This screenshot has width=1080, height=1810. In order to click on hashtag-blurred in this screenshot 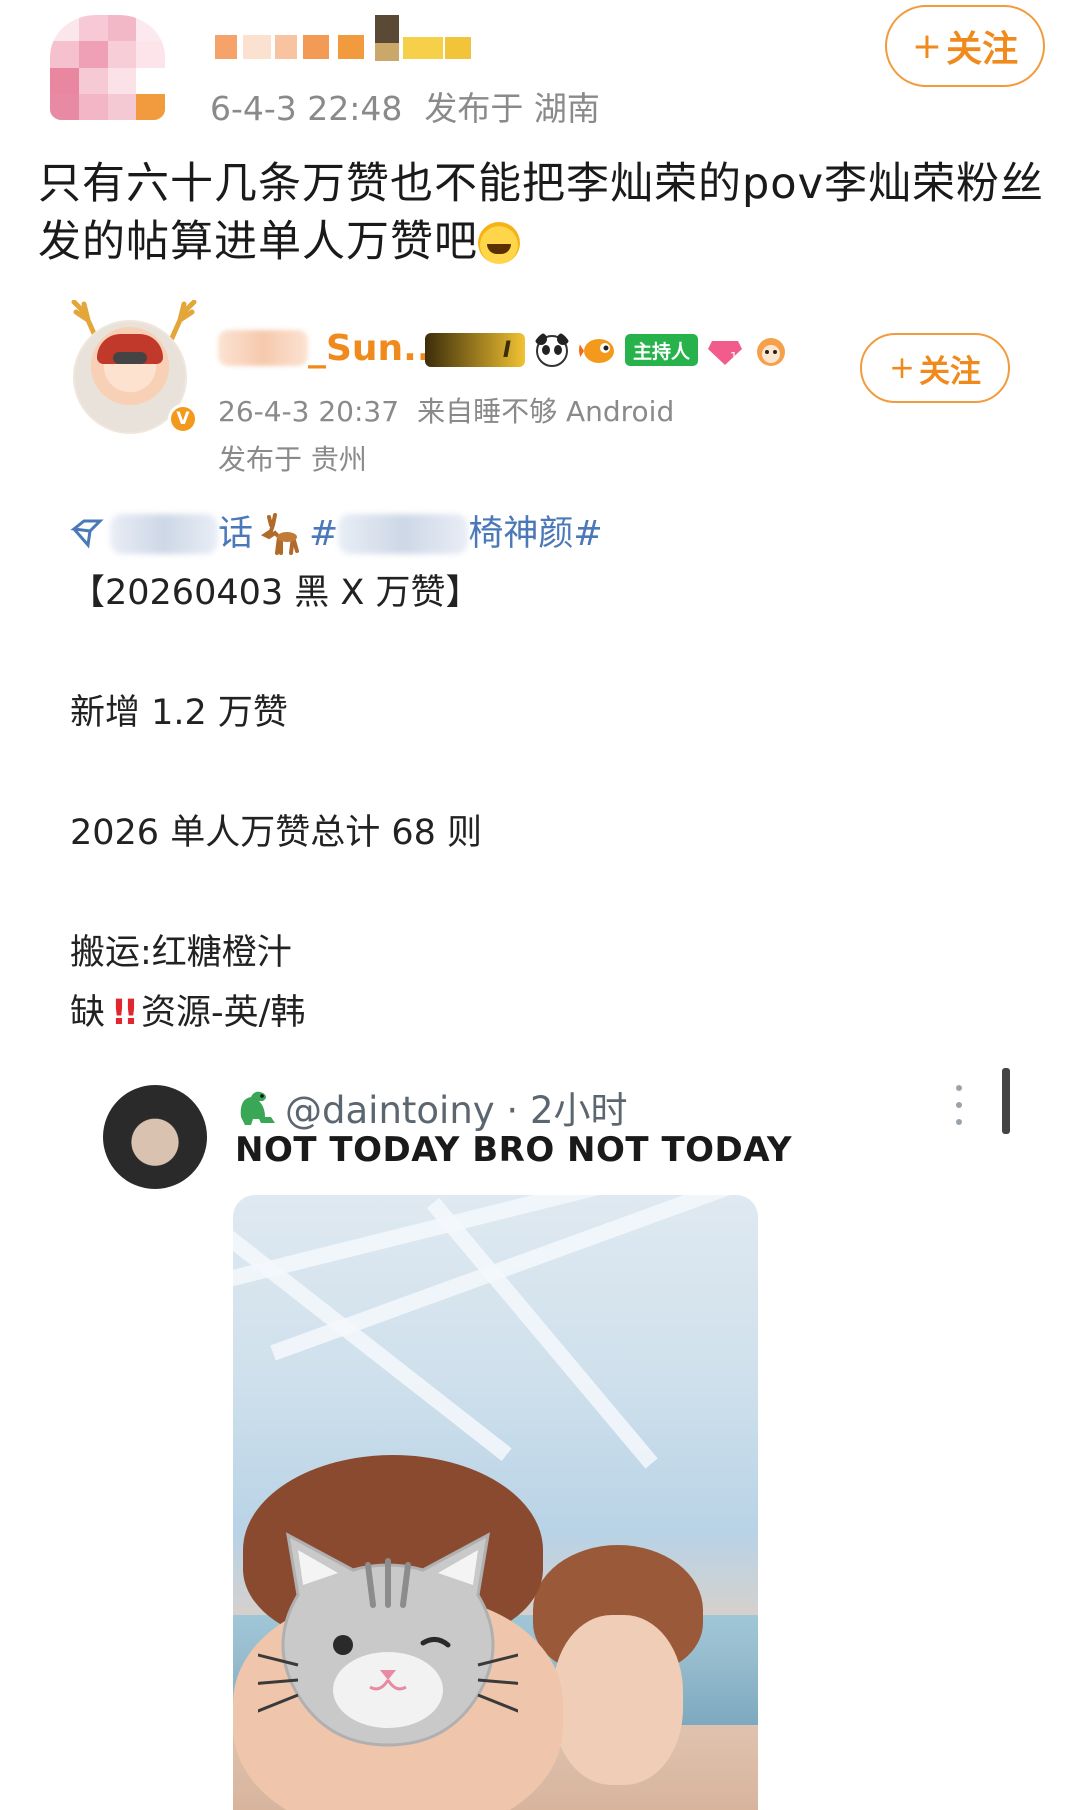, I will do `click(403, 534)`.